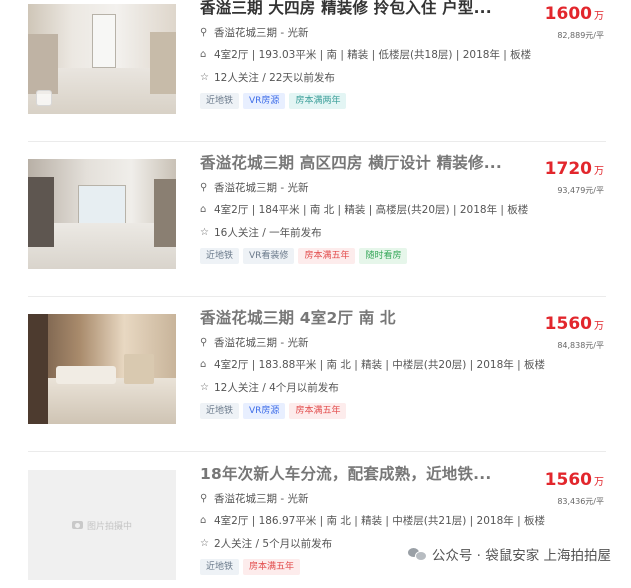 Image resolution: width=631 pixels, height=588 pixels. I want to click on follow-info: 2人关注 / 5个月以前发布, so click(273, 544).